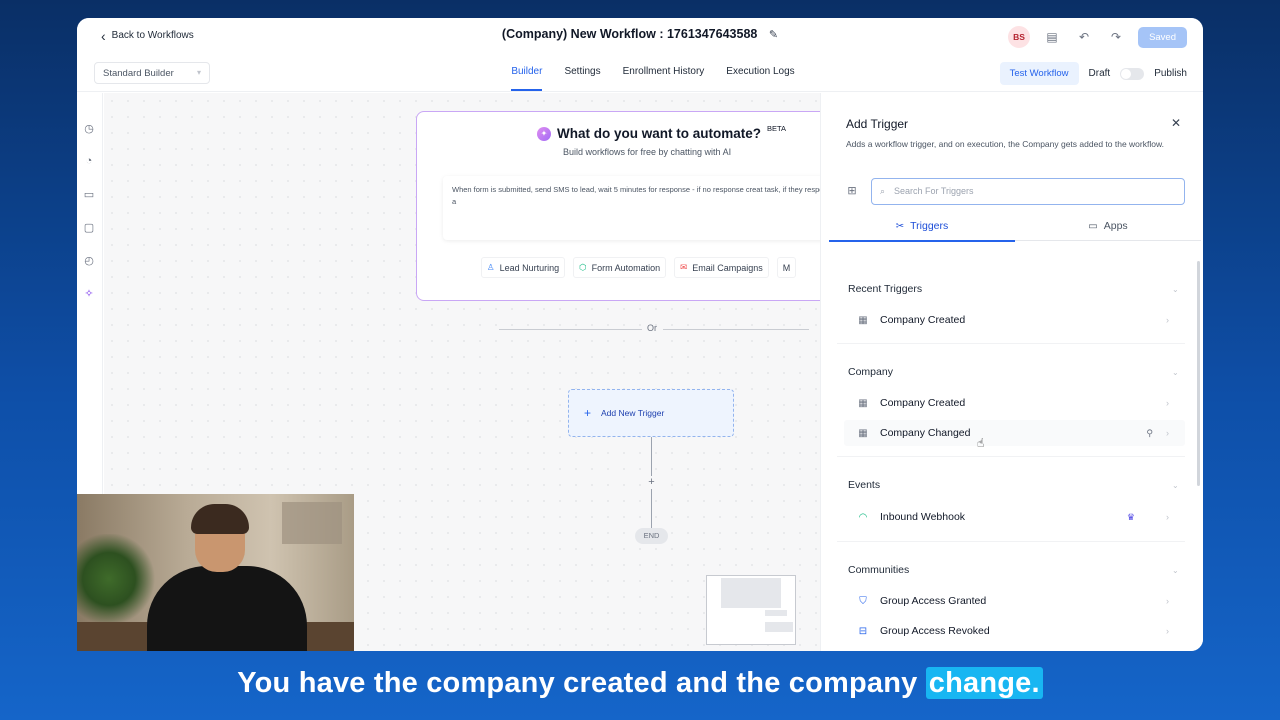 This screenshot has width=1280, height=720. Describe the element at coordinates (863, 631) in the screenshot. I see `minus-square-icon: ⊟` at that location.